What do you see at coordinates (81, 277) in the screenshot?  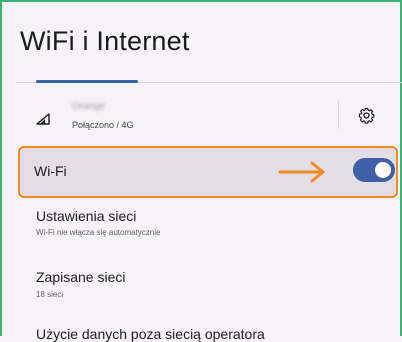 I see `saved-networks-title: Zapisane sieci` at bounding box center [81, 277].